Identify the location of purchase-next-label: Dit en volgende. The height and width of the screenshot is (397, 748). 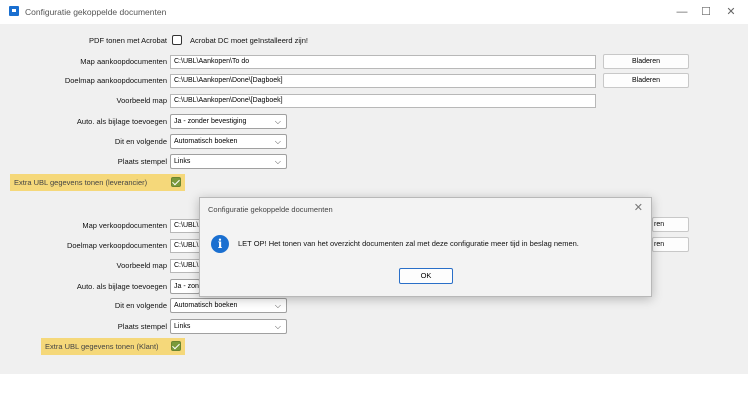
(140, 141).